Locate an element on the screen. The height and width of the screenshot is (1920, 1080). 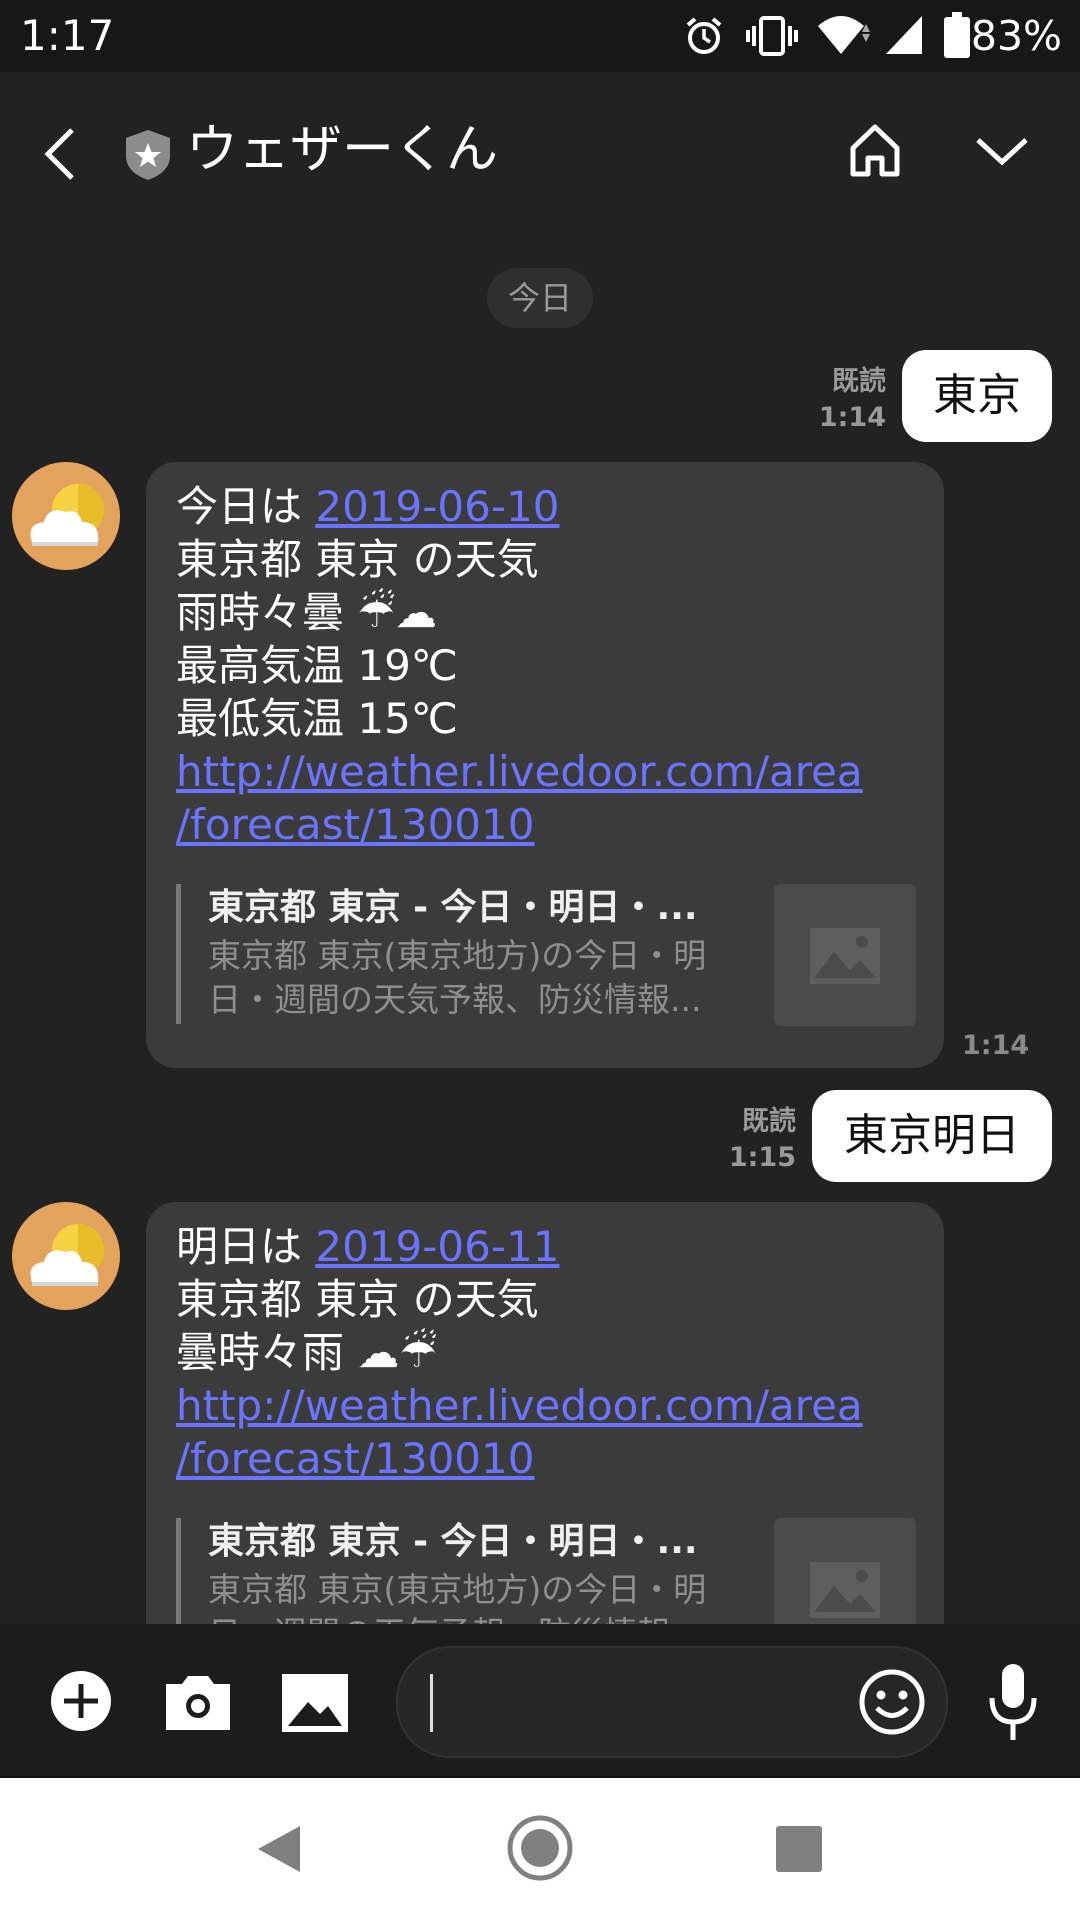
nav-home-icon is located at coordinates (540, 1848).